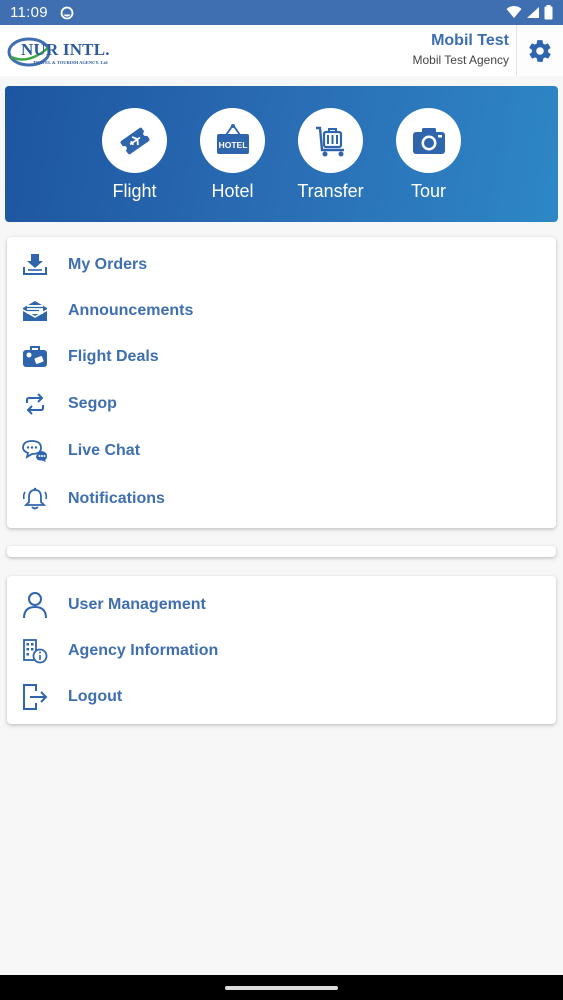 This screenshot has width=563, height=1000. What do you see at coordinates (95, 696) in the screenshot?
I see `menu-label-logout: Logout` at bounding box center [95, 696].